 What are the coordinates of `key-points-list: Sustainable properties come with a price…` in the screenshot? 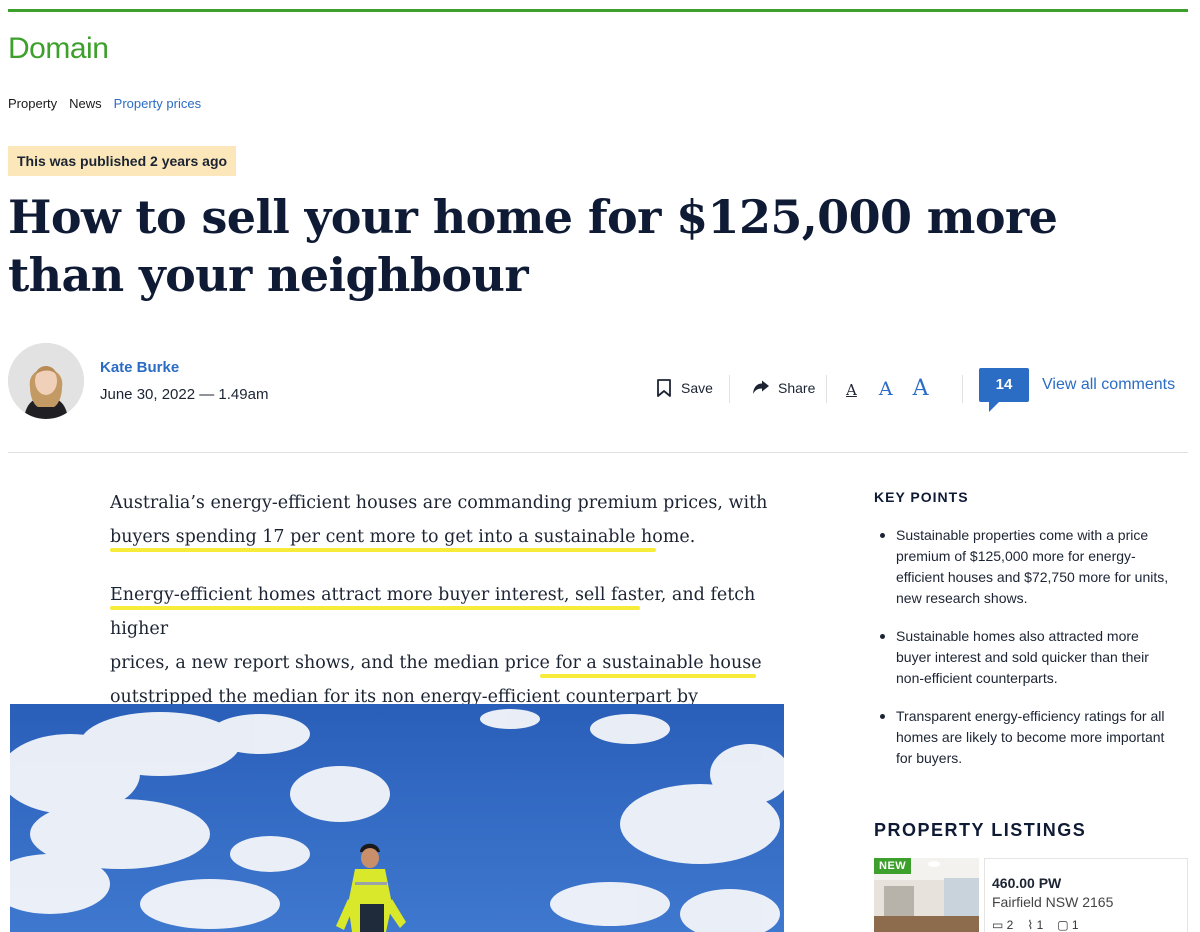 It's located at (1024, 655).